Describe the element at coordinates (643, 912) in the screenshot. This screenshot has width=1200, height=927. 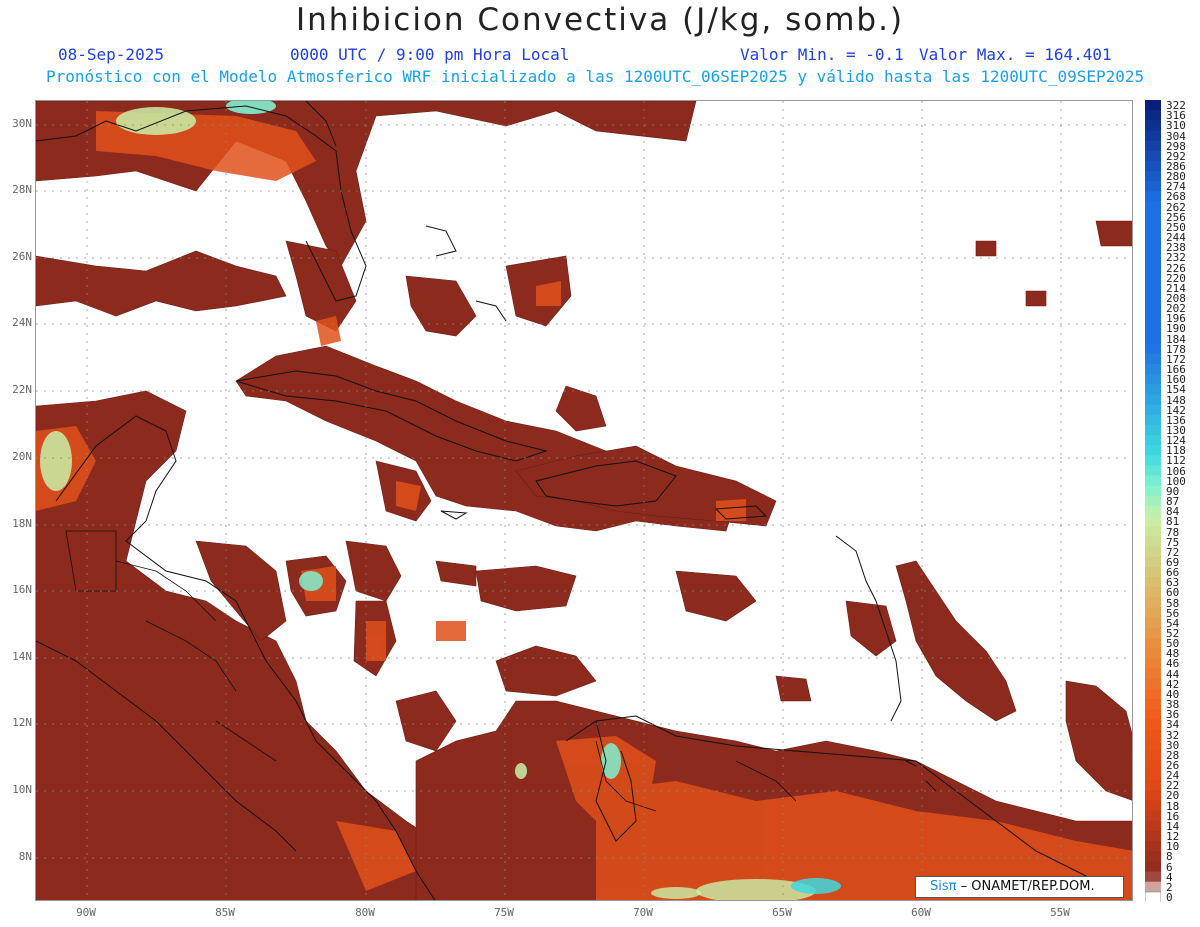
I see `lon-label: 70W` at that location.